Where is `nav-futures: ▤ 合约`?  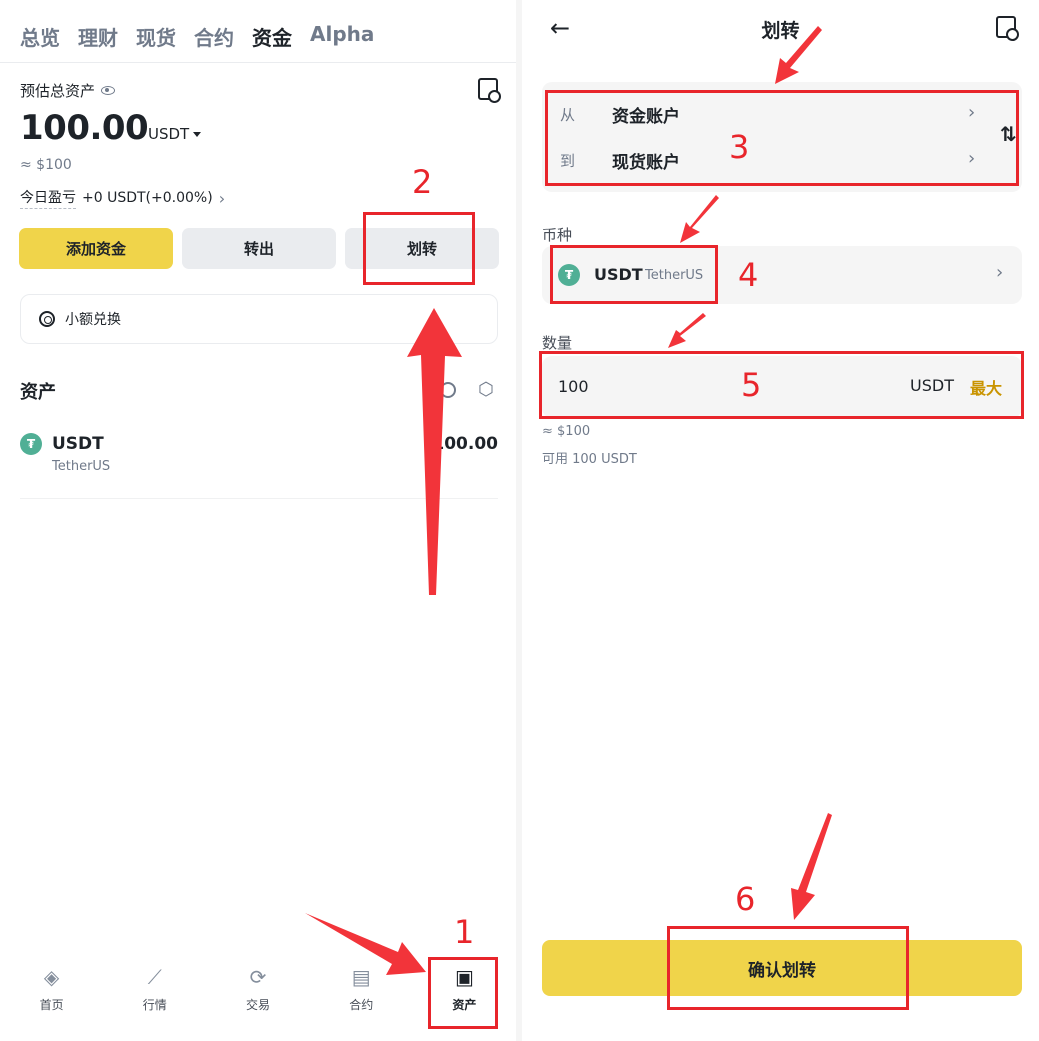 nav-futures: ▤ 合约 is located at coordinates (361, 995).